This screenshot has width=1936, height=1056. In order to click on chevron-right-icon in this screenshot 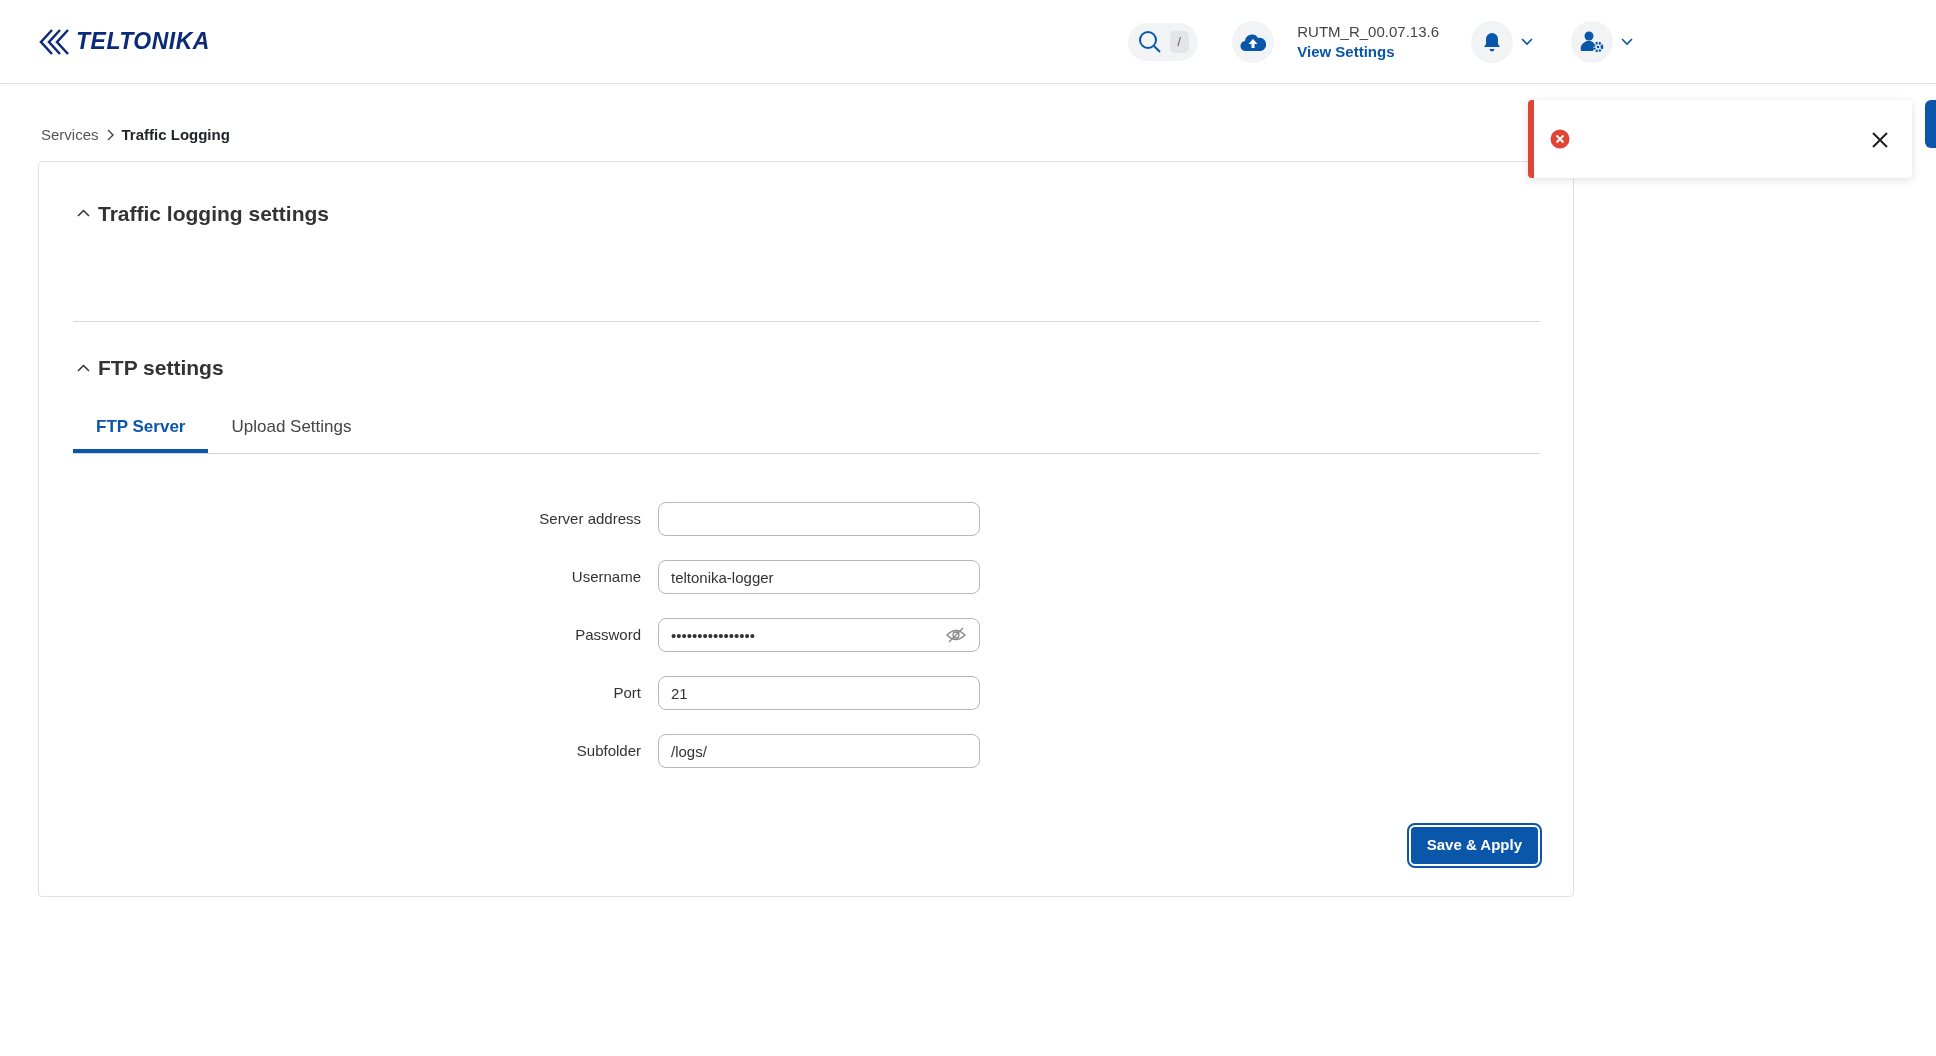, I will do `click(110, 135)`.